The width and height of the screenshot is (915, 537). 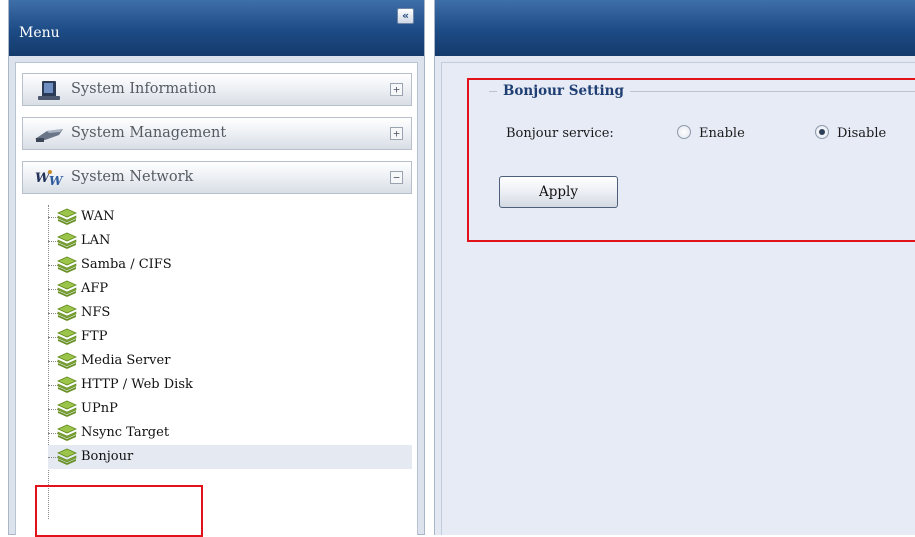 What do you see at coordinates (56, 181) in the screenshot?
I see `svg-text: W` at bounding box center [56, 181].